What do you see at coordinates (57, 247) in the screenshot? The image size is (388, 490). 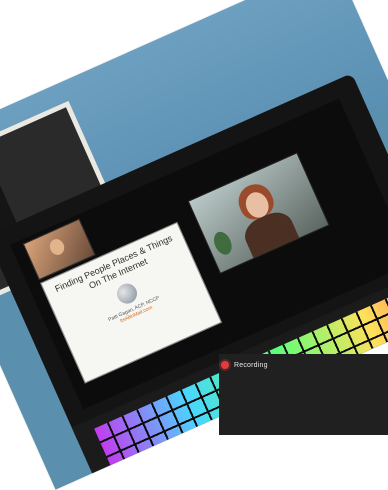 I see `participant-face` at bounding box center [57, 247].